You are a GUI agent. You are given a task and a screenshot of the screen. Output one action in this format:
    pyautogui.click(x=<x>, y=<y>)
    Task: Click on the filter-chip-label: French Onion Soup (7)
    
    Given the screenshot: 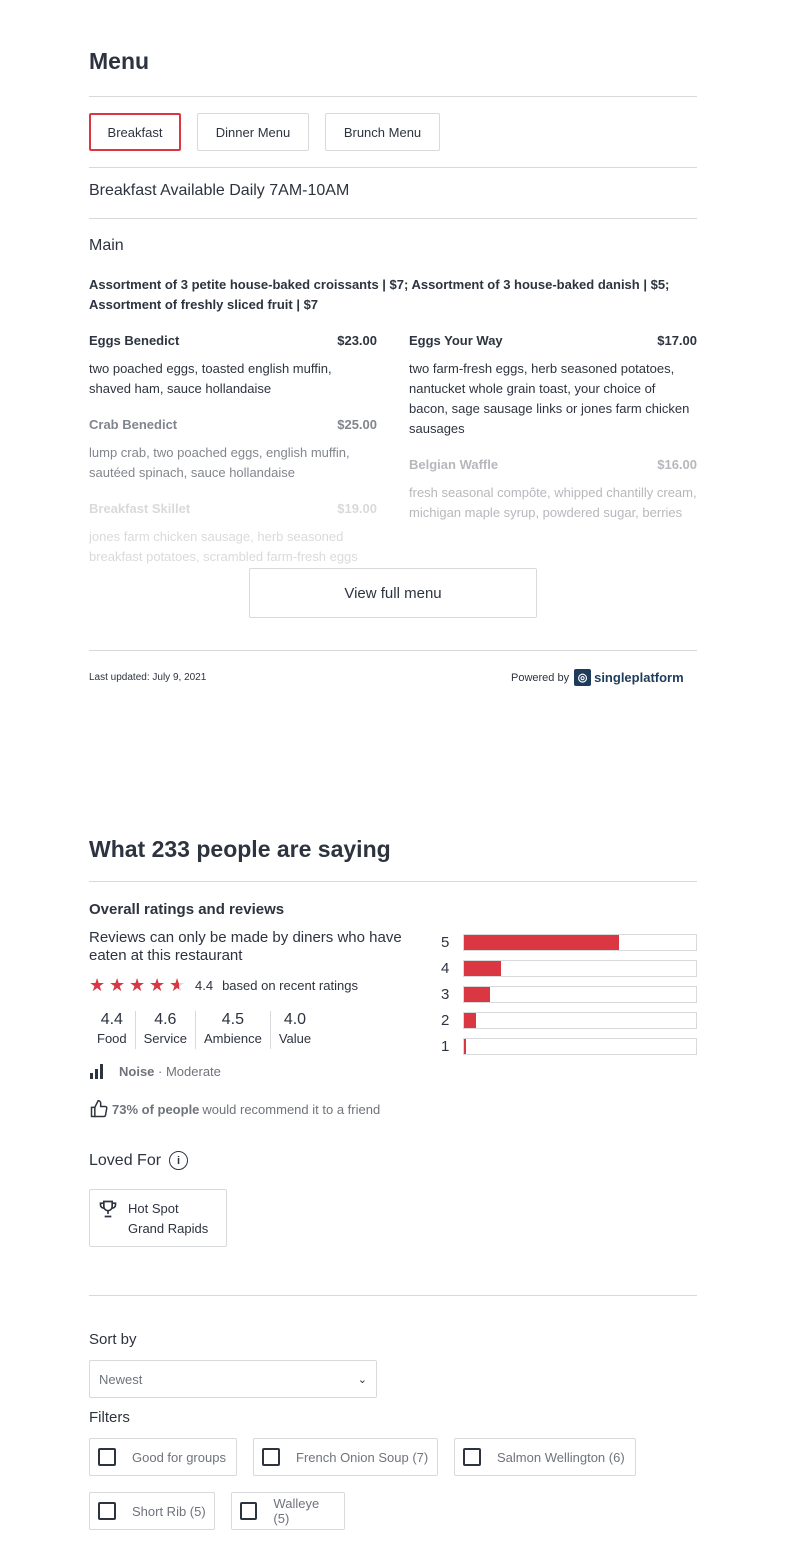 What is the action you would take?
    pyautogui.click(x=362, y=1457)
    